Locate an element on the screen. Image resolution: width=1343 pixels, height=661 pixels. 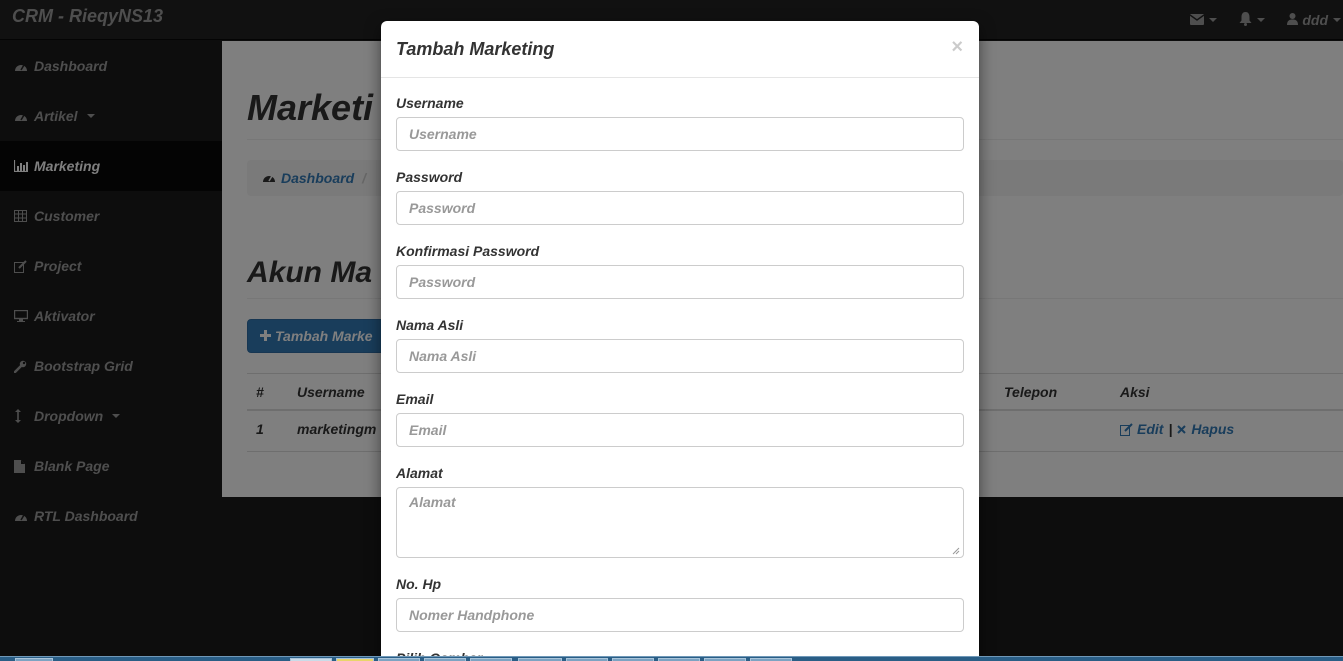
alamat-label: Alamat is located at coordinates (419, 473).